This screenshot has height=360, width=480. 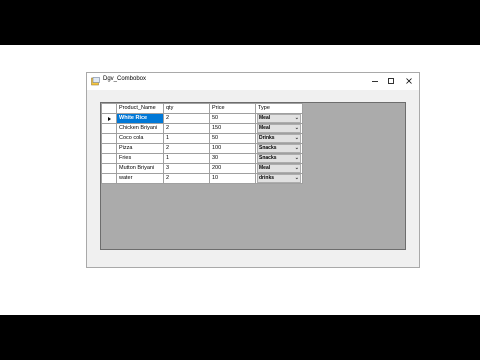 I want to click on type-combobox: drinks ⌄, so click(x=279, y=178).